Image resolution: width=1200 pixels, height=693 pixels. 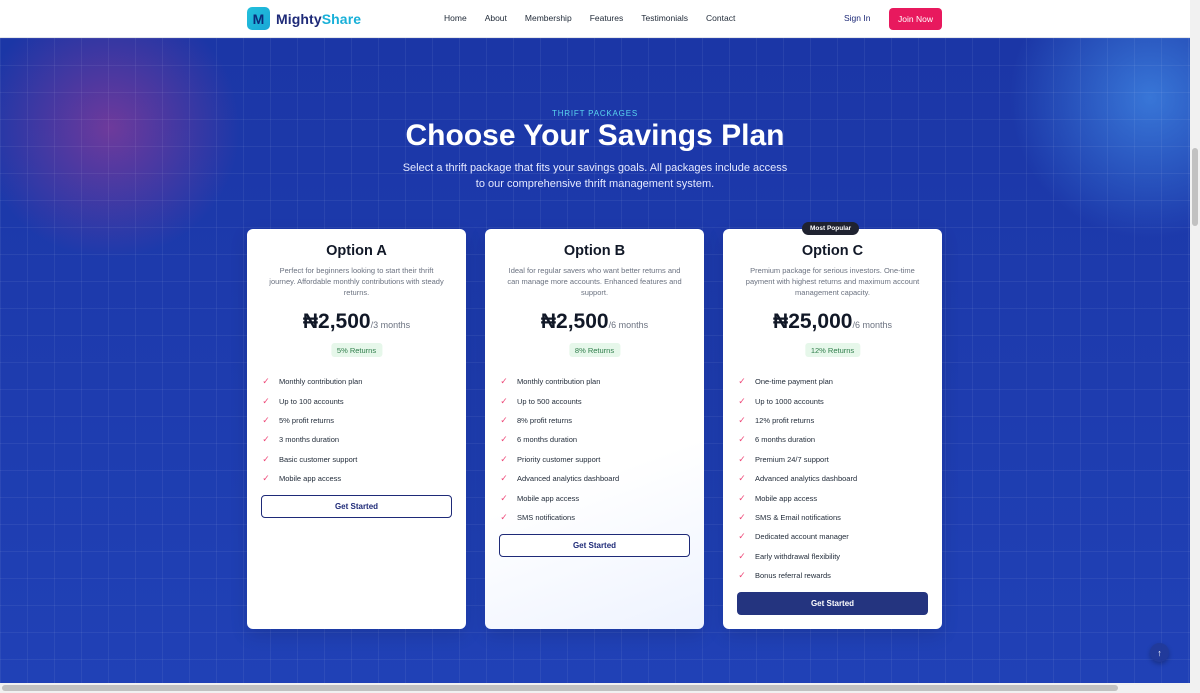 I want to click on feature-label: SMS & Email notifications, so click(x=798, y=517).